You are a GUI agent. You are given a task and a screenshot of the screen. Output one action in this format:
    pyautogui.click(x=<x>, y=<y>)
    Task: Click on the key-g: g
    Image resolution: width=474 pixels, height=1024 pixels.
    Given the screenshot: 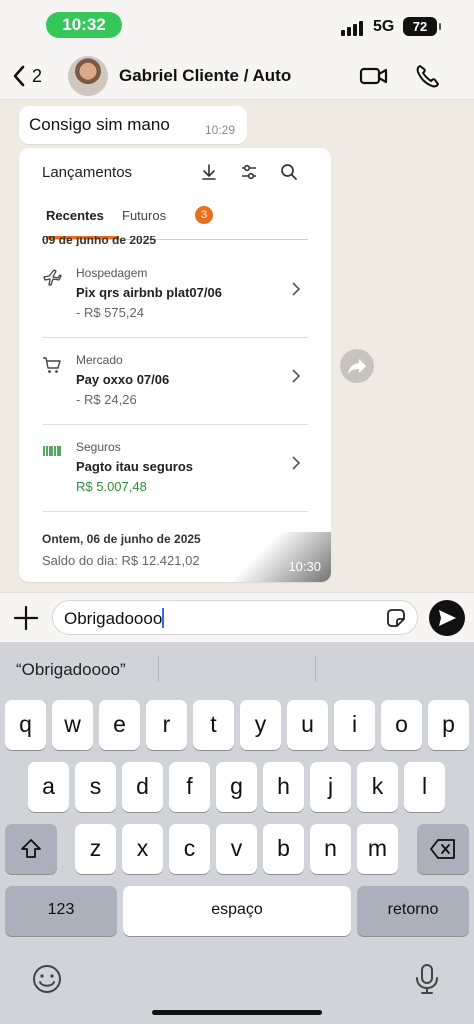 What is the action you would take?
    pyautogui.click(x=236, y=787)
    